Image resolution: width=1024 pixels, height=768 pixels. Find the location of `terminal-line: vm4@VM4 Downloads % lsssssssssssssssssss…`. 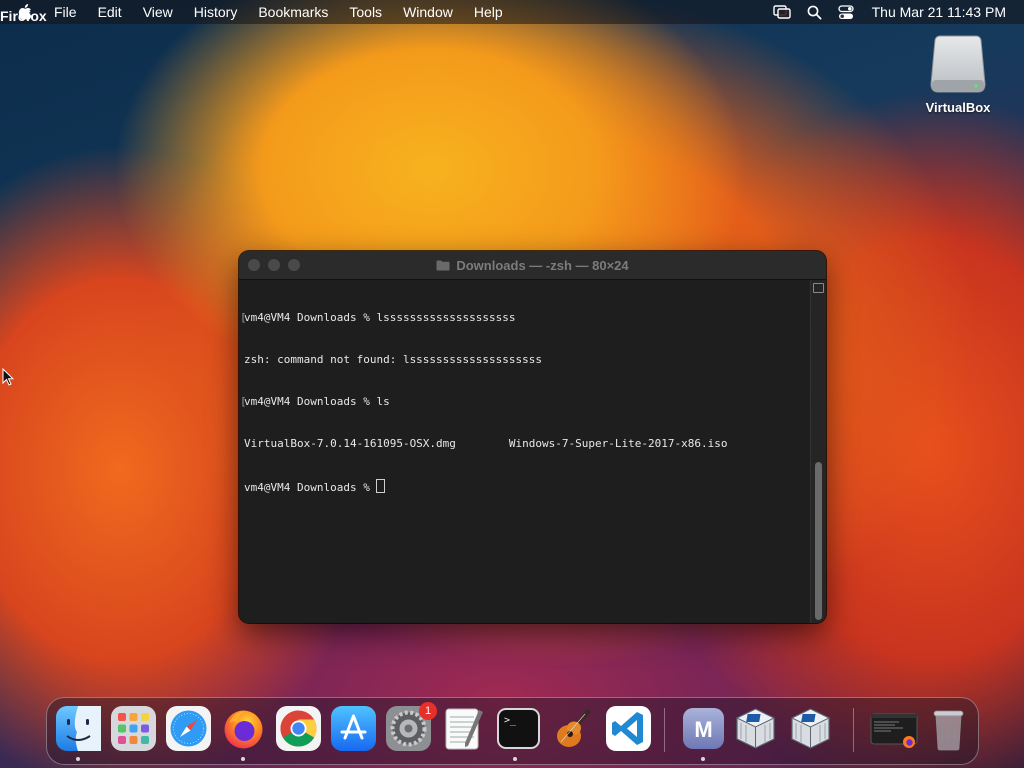

terminal-line: vm4@VM4 Downloads % lsssssssssssssssssss… is located at coordinates (380, 317).